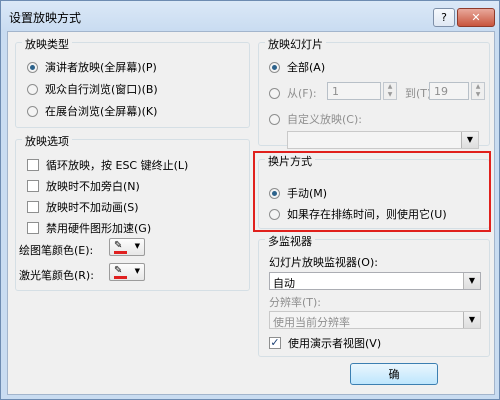 Image resolution: width=500 pixels, height=400 pixels. Describe the element at coordinates (32, 89) in the screenshot. I see `radio-audience-indicator` at that location.